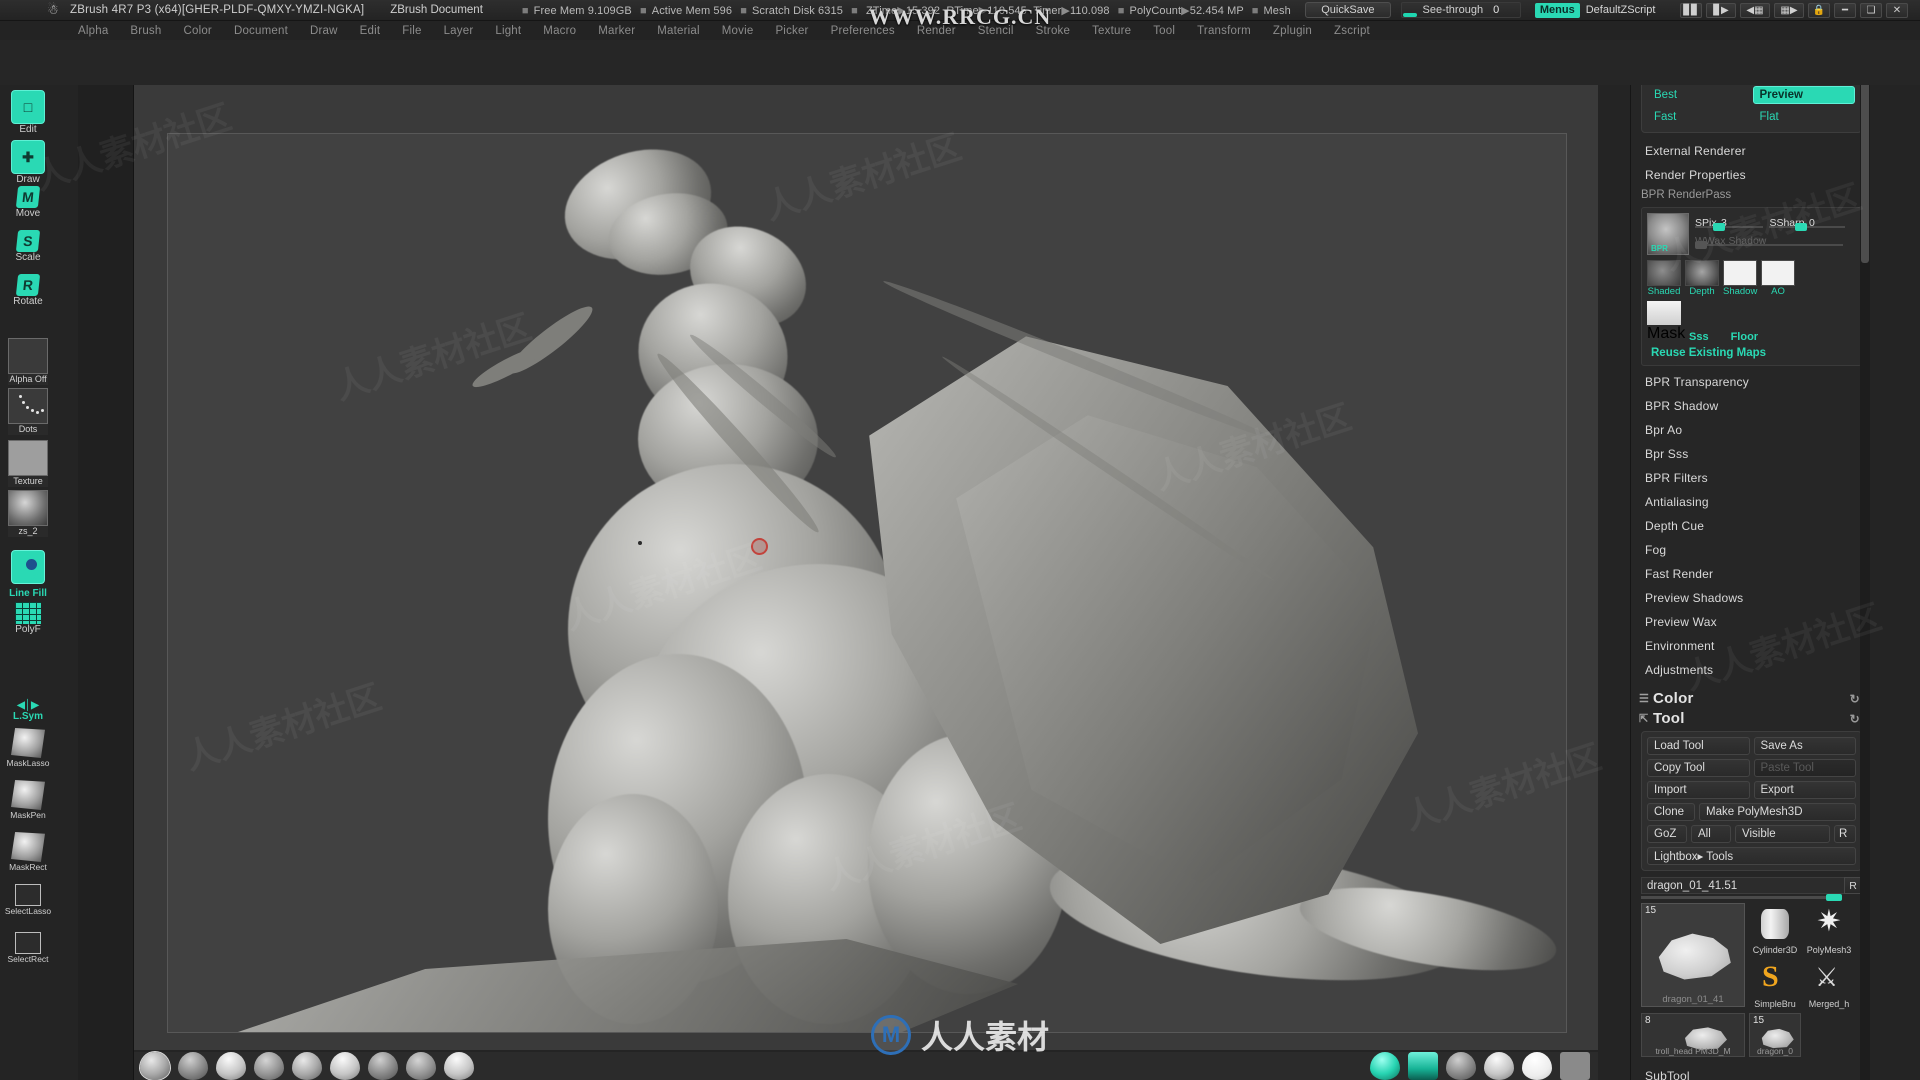 The width and height of the screenshot is (1920, 1080). I want to click on section-bpr-filters: BPR Filters, so click(1750, 478).